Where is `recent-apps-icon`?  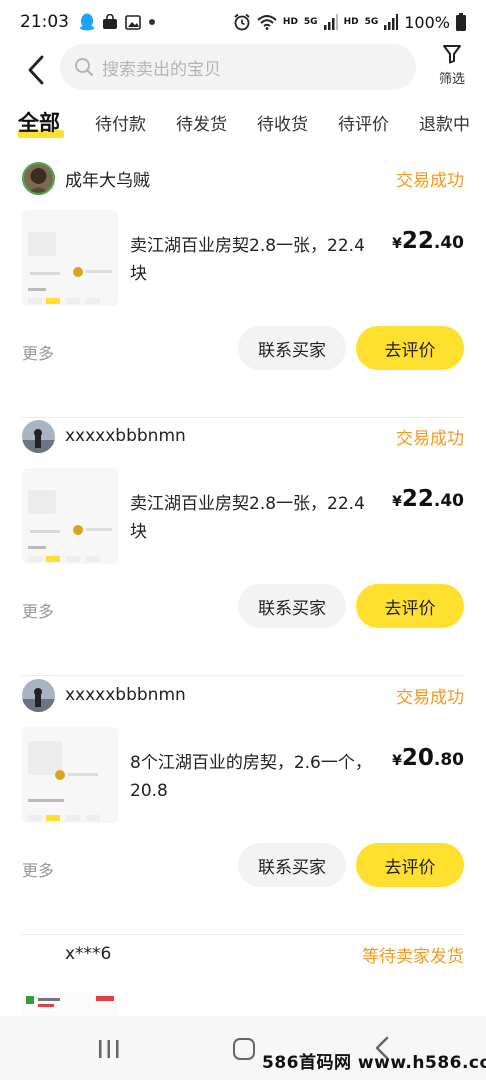 recent-apps-icon is located at coordinates (109, 1049).